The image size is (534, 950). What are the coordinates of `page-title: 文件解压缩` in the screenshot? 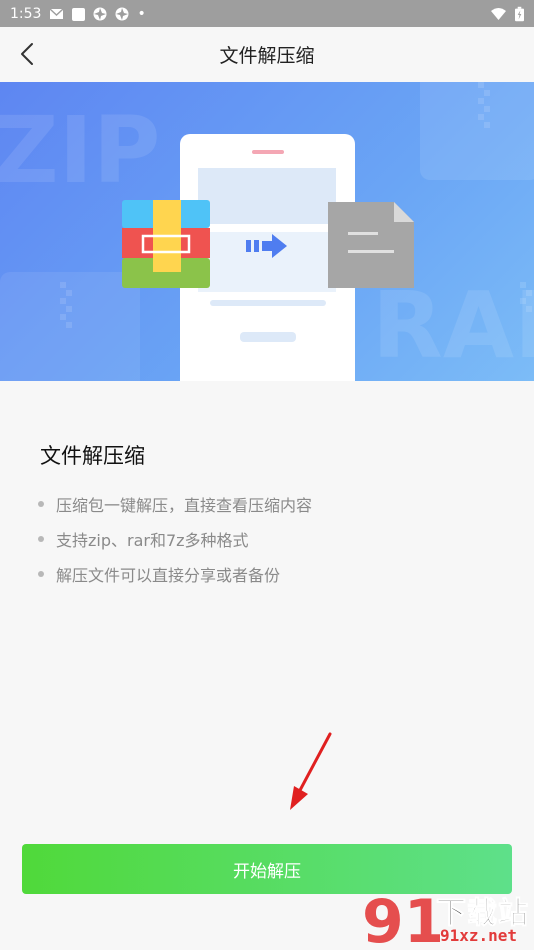 It's located at (267, 55).